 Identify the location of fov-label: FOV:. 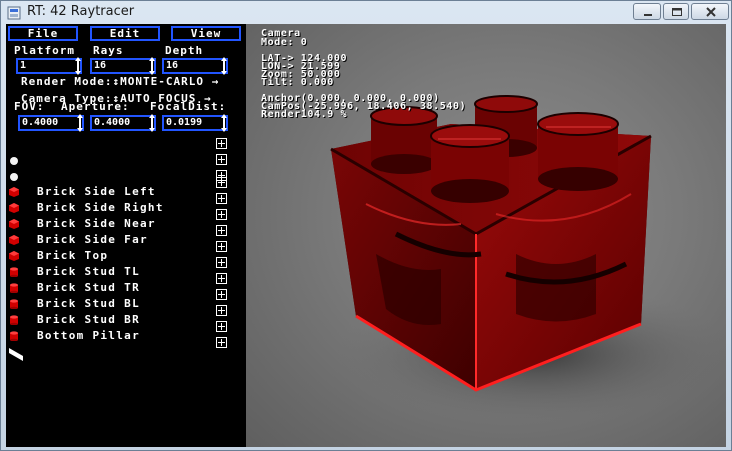
(29, 106).